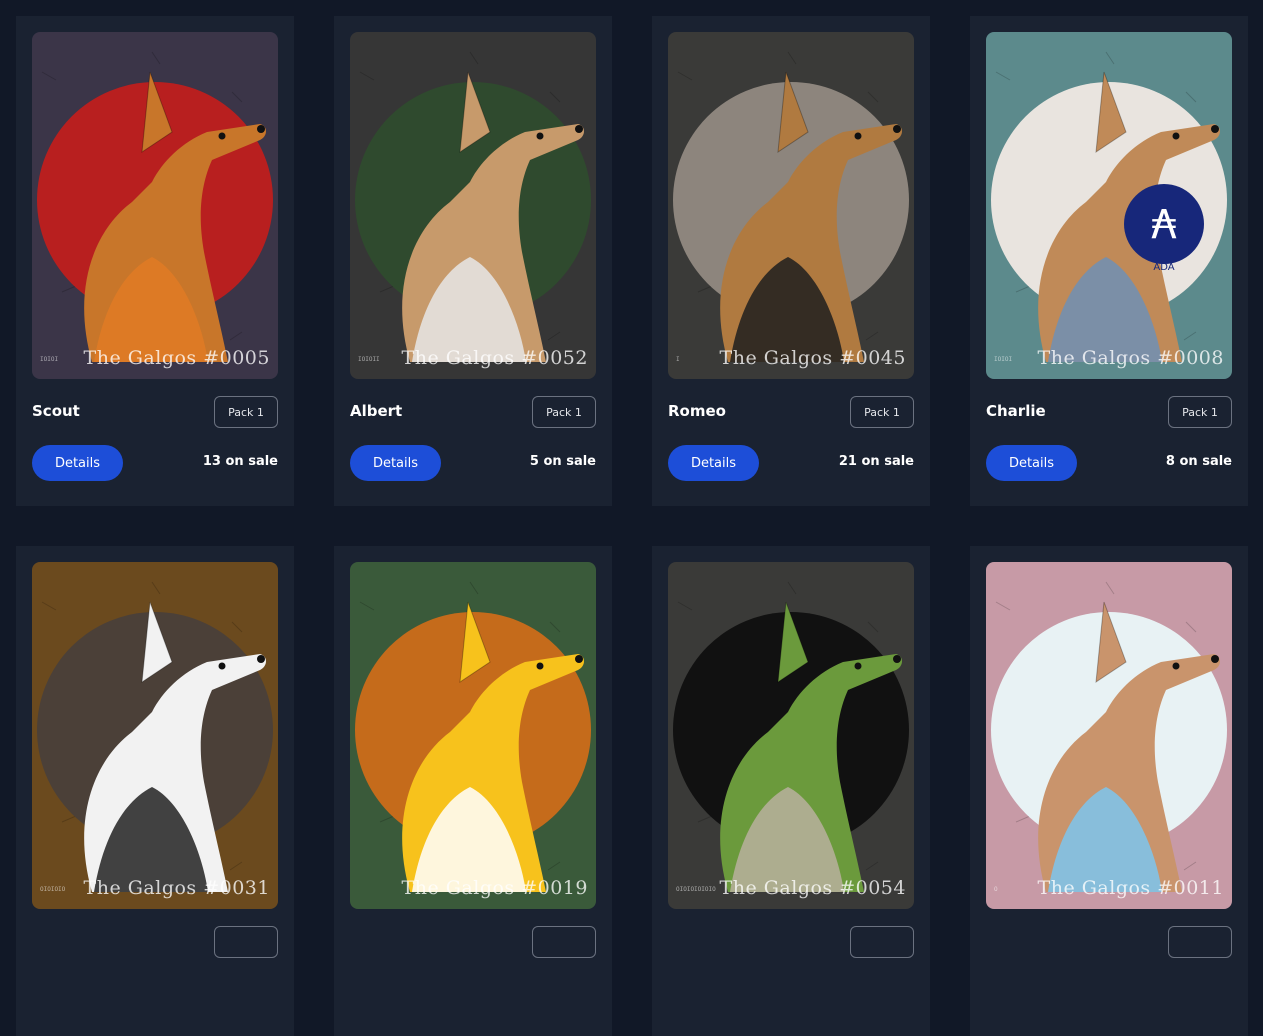 Image resolution: width=1263 pixels, height=1036 pixels. Describe the element at coordinates (1130, 888) in the screenshot. I see `artwork-caption: The Galgos #0011` at that location.